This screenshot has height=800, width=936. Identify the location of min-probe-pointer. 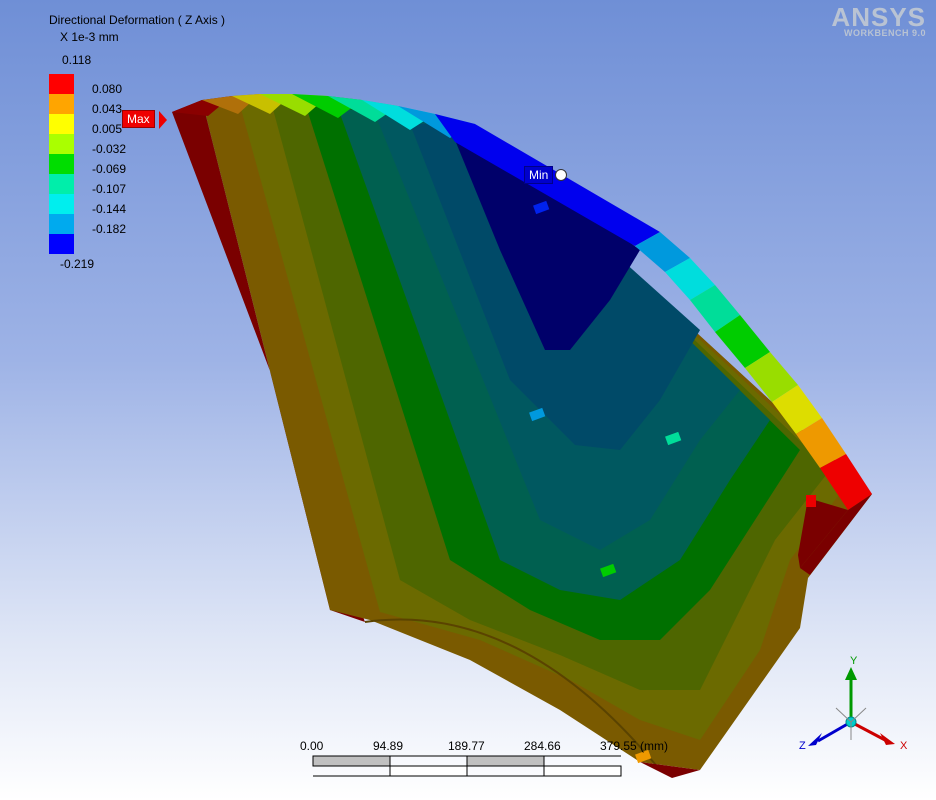
(561, 175).